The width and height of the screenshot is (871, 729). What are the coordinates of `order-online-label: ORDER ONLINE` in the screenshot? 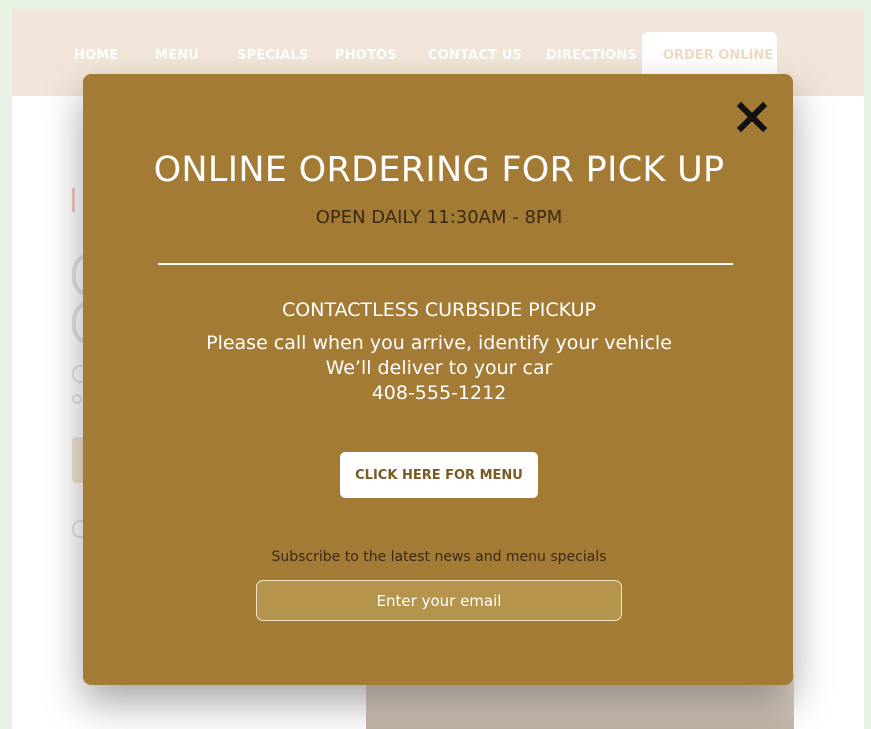 It's located at (718, 55).